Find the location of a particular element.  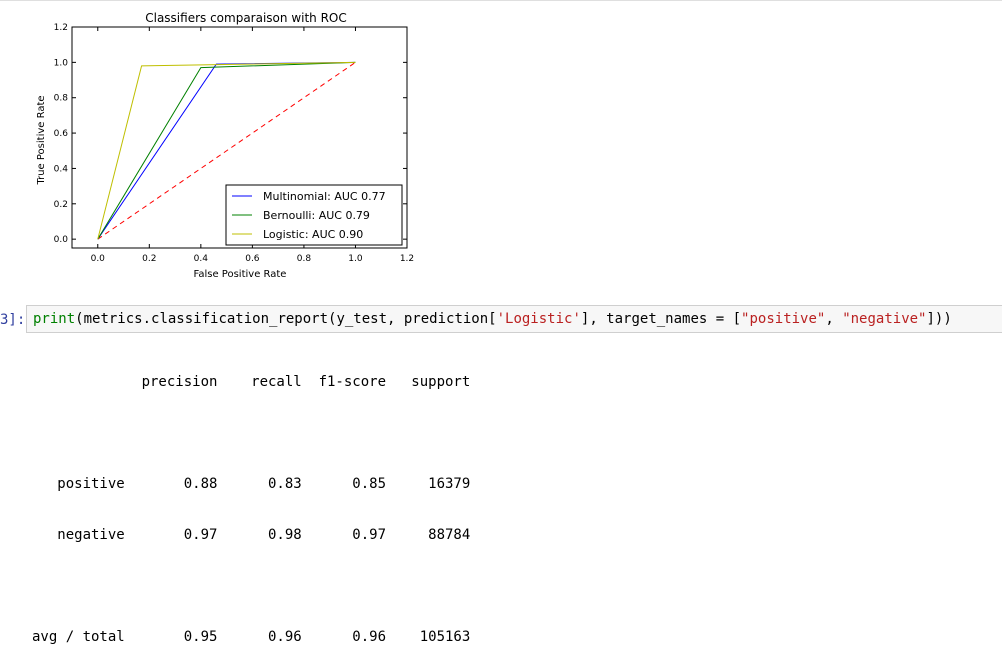

y-tick-label: 1.0 is located at coordinates (61, 63).